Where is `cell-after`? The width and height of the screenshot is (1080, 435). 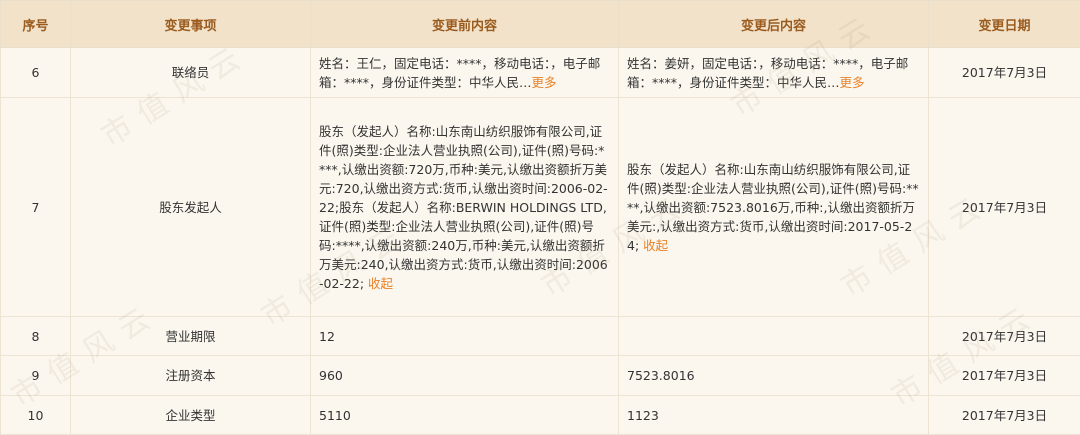
cell-after is located at coordinates (774, 336).